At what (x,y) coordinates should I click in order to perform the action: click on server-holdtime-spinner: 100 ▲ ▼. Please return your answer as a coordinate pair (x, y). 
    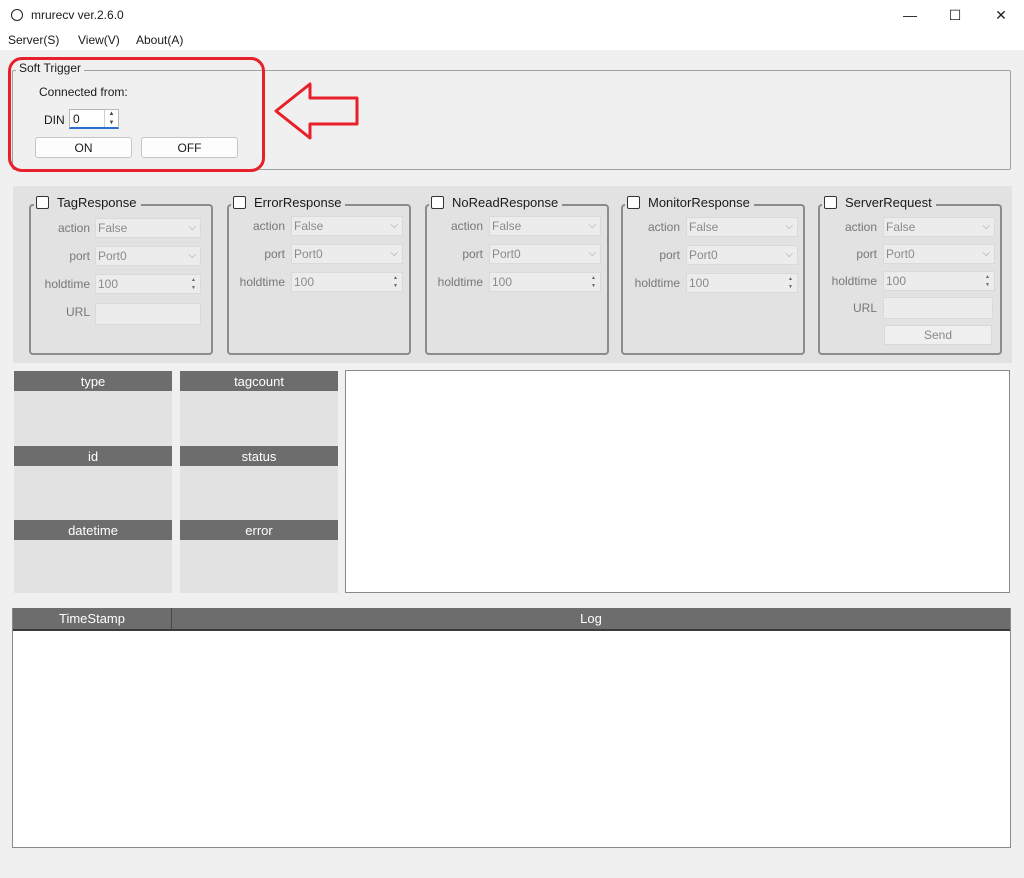
    Looking at the image, I should click on (939, 281).